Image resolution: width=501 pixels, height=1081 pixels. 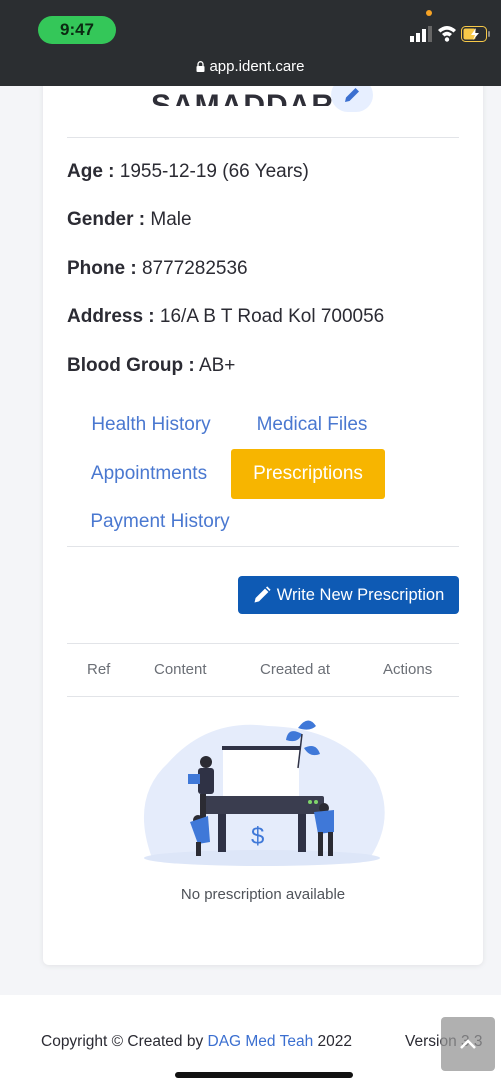 I want to click on gender-label: Gender :, so click(x=106, y=219).